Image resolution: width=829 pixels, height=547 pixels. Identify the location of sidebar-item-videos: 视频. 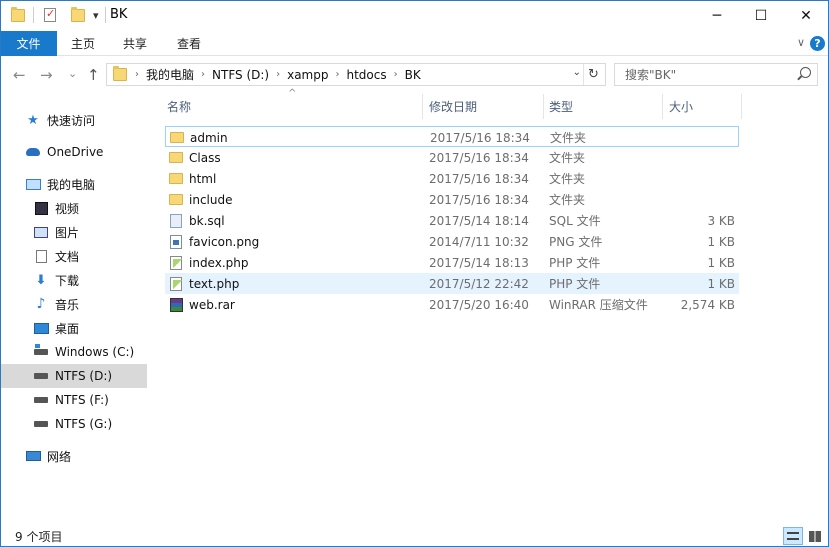
(73, 208).